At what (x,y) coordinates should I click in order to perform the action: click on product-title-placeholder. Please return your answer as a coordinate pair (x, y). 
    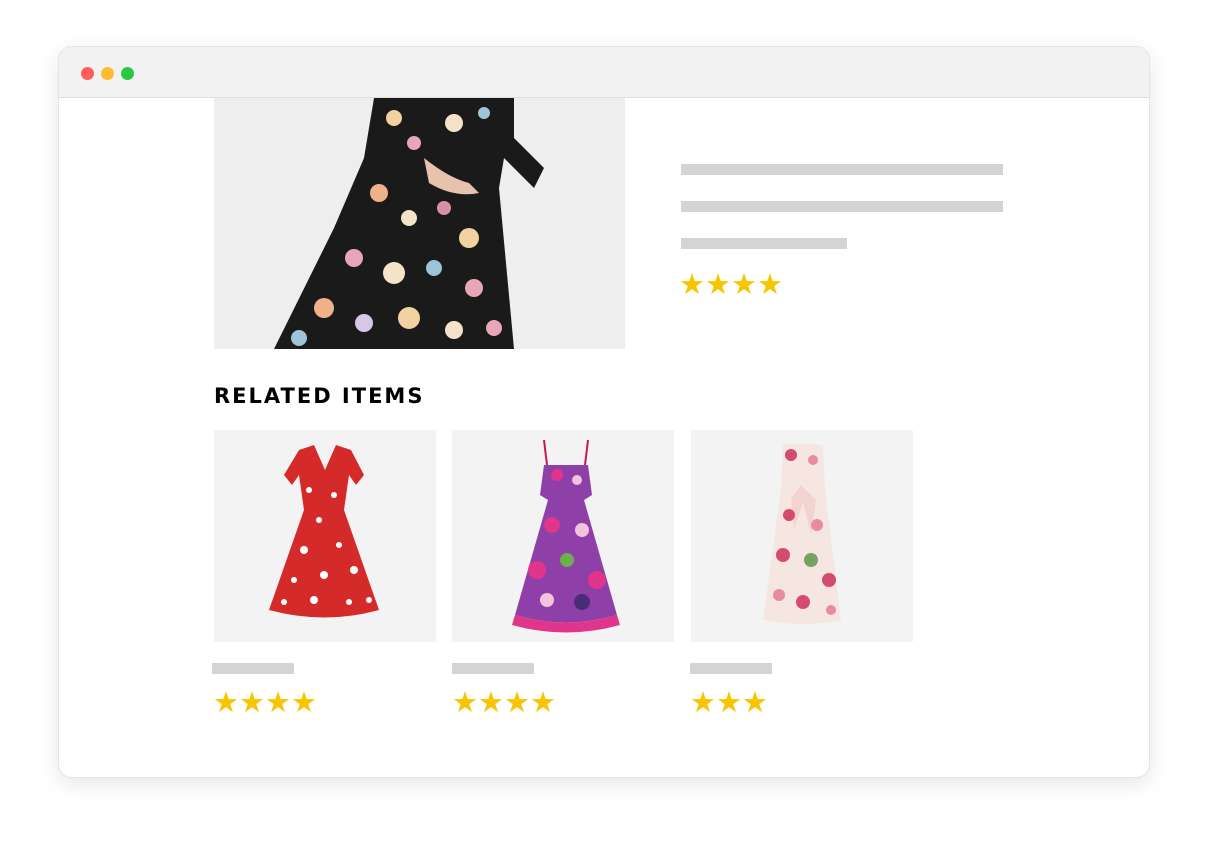
    Looking at the image, I should click on (842, 169).